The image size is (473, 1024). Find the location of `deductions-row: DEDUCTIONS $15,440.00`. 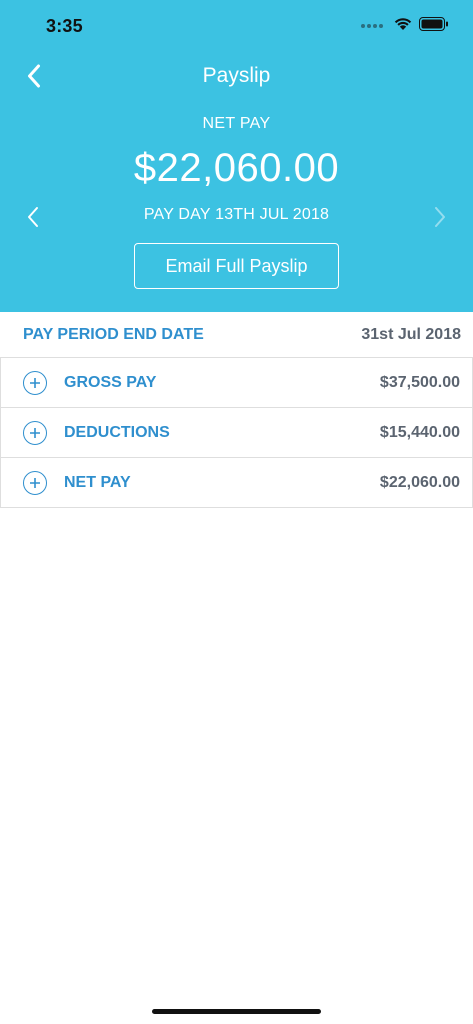

deductions-row: DEDUCTIONS $15,440.00 is located at coordinates (236, 433).